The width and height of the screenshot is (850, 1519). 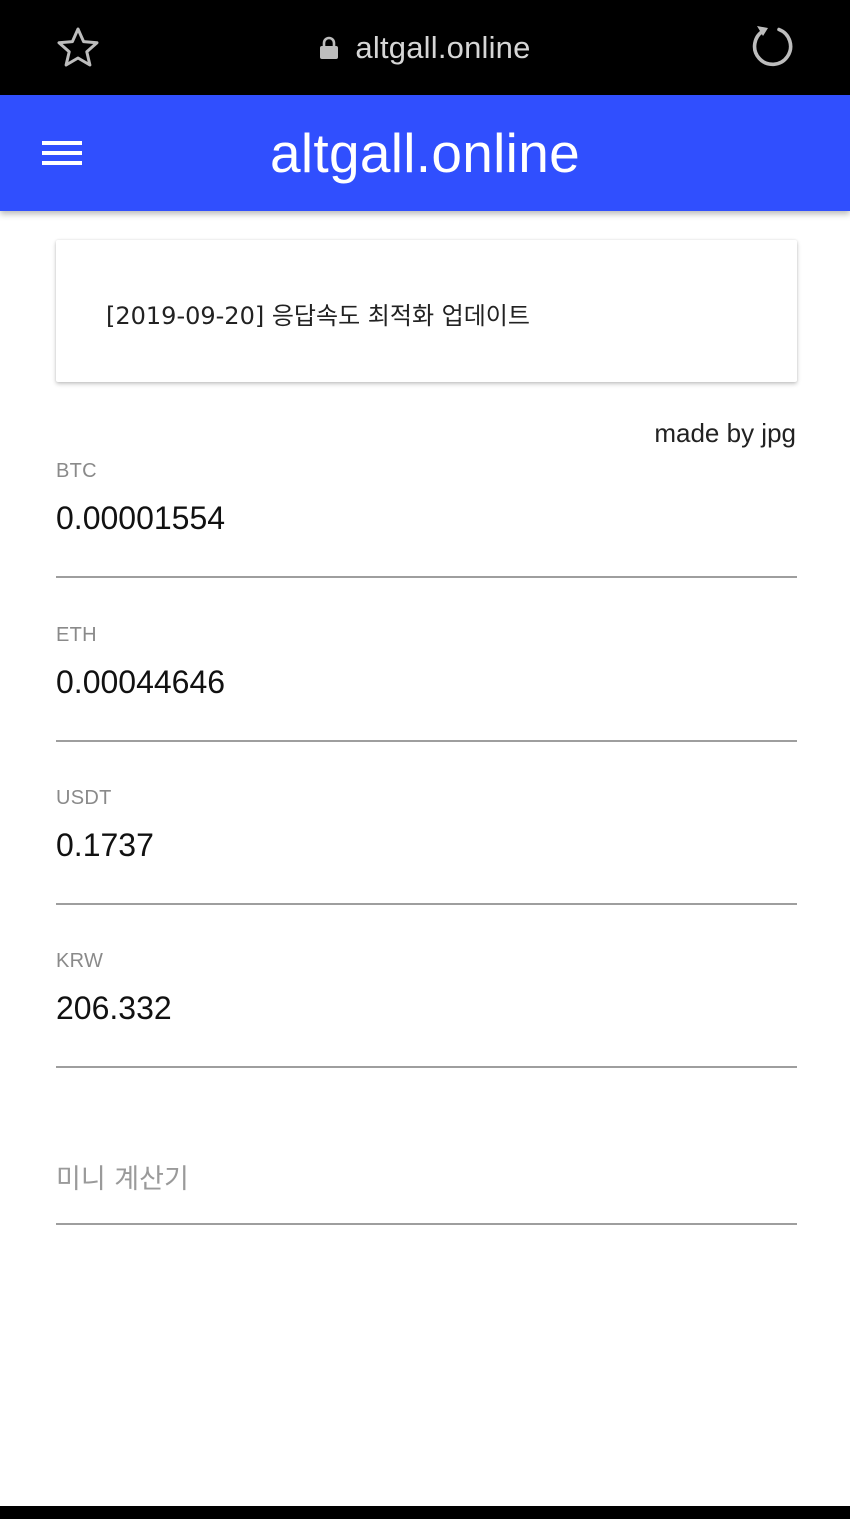 I want to click on usdt-field: USDT, so click(x=426, y=846).